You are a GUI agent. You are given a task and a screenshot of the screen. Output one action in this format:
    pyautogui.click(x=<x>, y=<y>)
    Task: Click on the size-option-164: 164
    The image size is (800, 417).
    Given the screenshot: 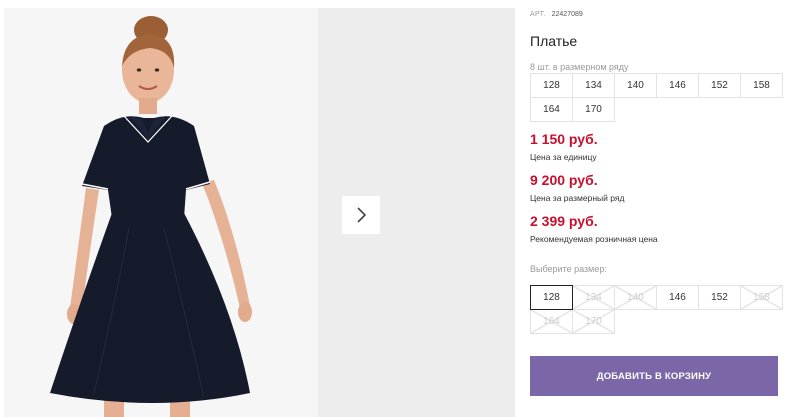 What is the action you would take?
    pyautogui.click(x=551, y=321)
    